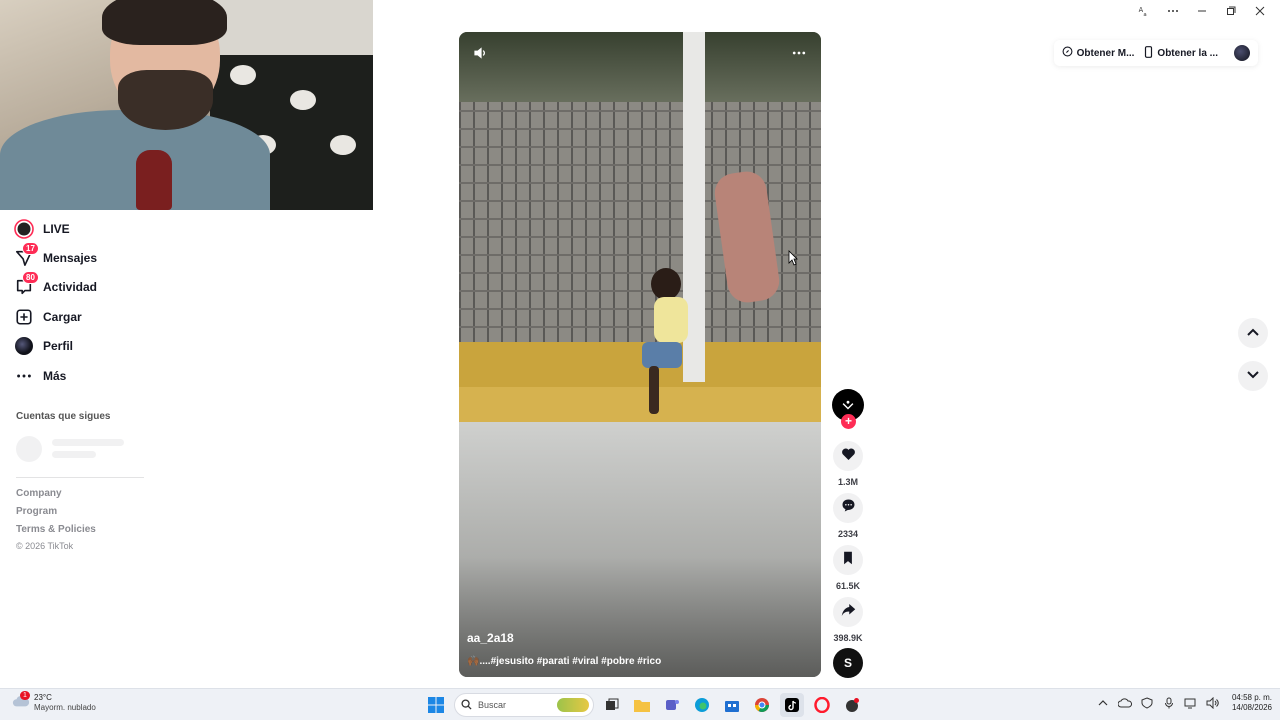 This screenshot has height=720, width=1280. I want to click on sidebar-item-activity: 80 Actividad, so click(79, 285).